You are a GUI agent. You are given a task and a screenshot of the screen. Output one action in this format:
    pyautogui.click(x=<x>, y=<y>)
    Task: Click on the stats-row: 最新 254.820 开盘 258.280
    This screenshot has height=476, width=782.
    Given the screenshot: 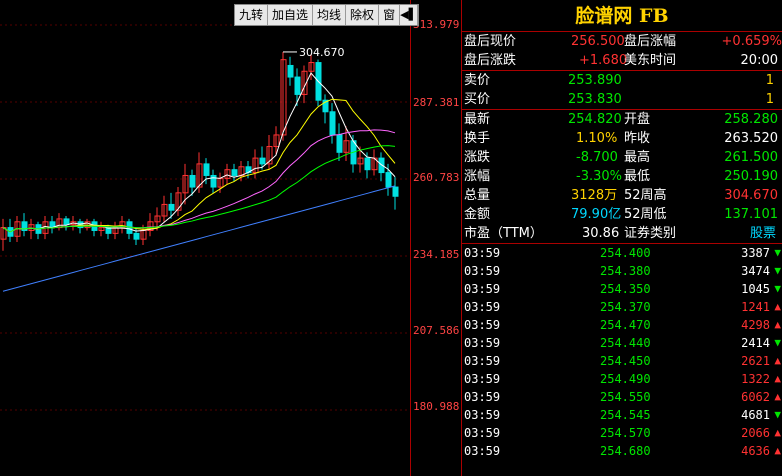 What is the action you would take?
    pyautogui.click(x=622, y=119)
    